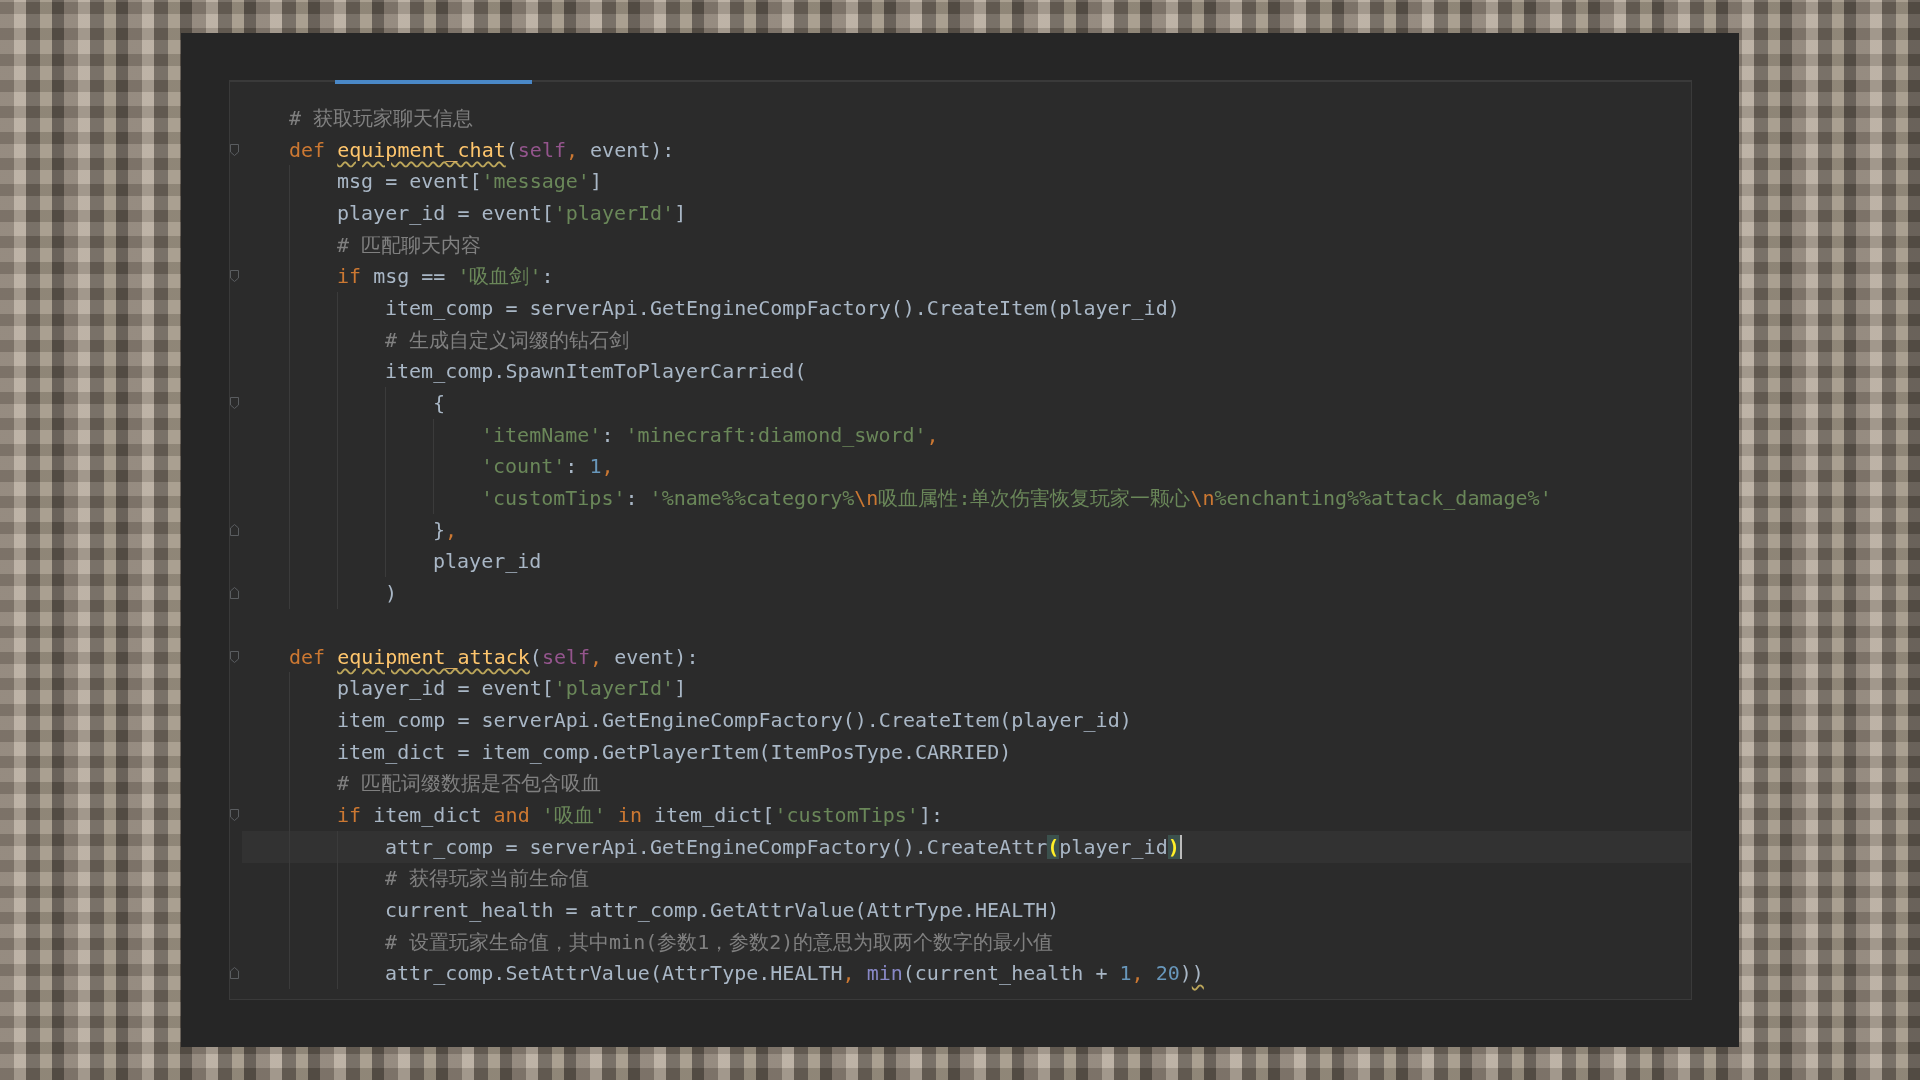  Describe the element at coordinates (596, 372) in the screenshot. I see `code-line: item_comp.SpawnItemToPlayerCarried(` at that location.